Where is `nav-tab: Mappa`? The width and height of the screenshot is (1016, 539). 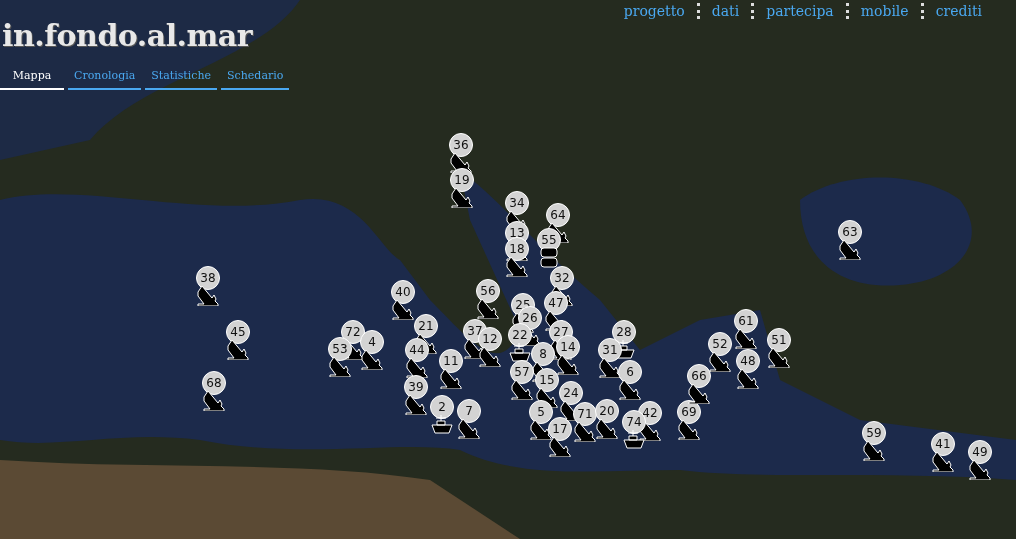 nav-tab: Mappa is located at coordinates (32, 77).